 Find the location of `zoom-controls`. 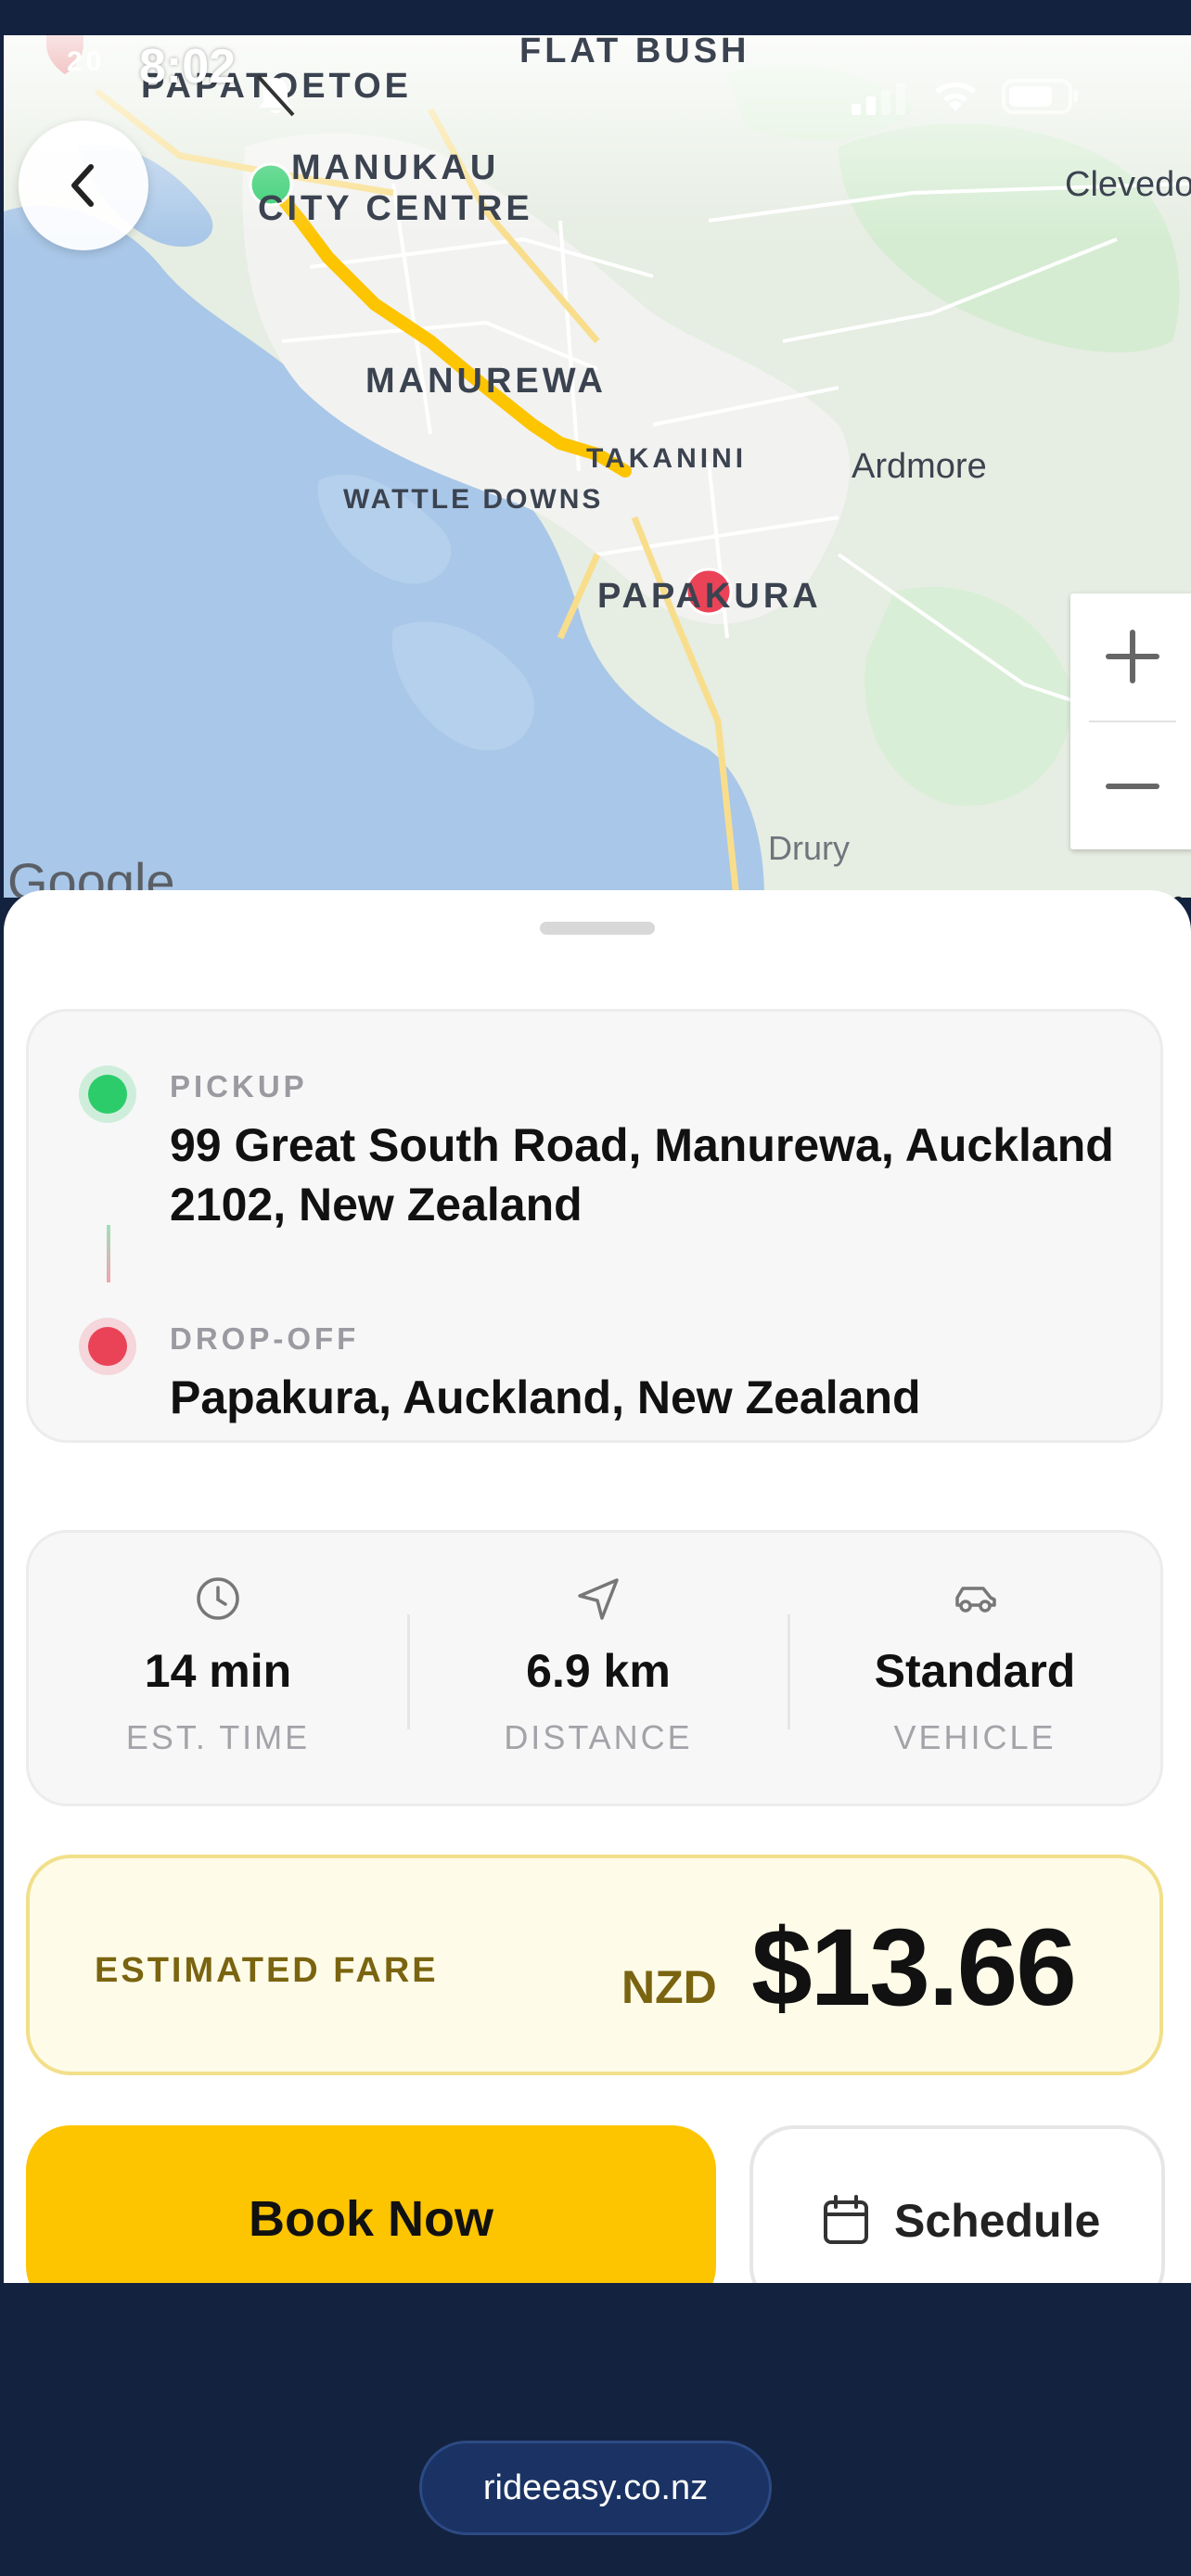

zoom-controls is located at coordinates (1130, 721).